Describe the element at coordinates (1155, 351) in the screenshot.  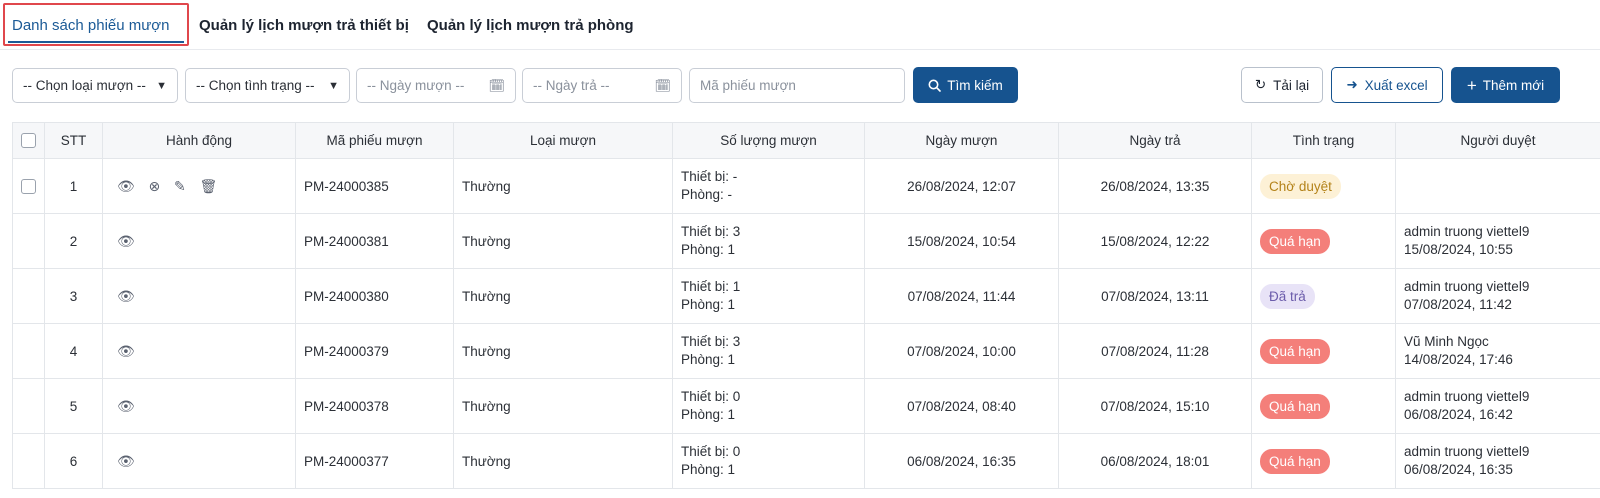
I see `row-return-date: 07/08/2024, 11:28` at that location.